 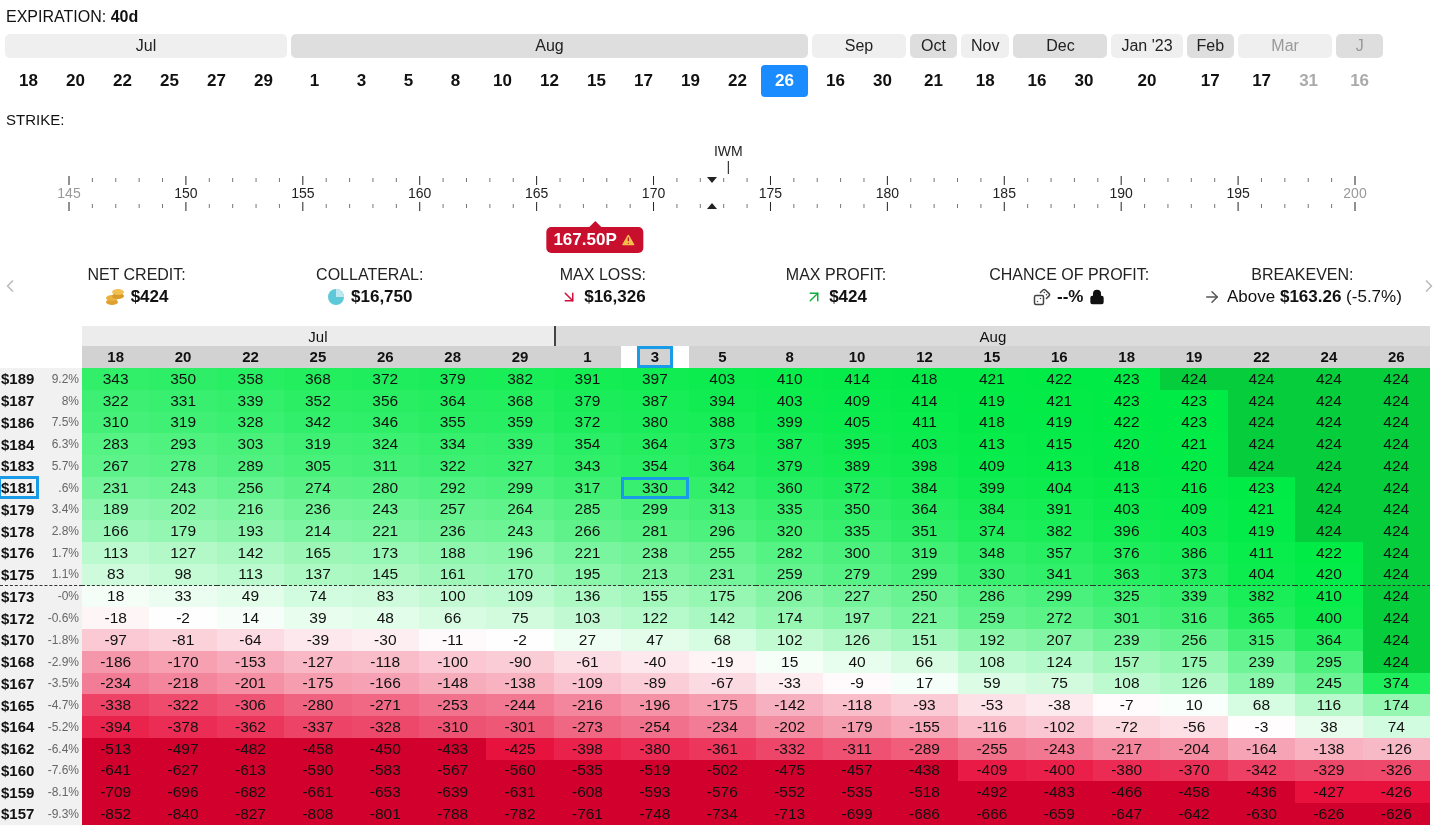 What do you see at coordinates (1059, 705) in the screenshot?
I see `pnl-cell: -38` at bounding box center [1059, 705].